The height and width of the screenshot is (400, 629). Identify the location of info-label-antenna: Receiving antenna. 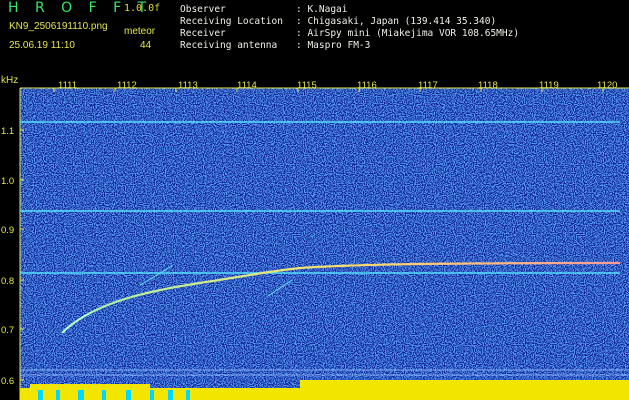
(229, 45).